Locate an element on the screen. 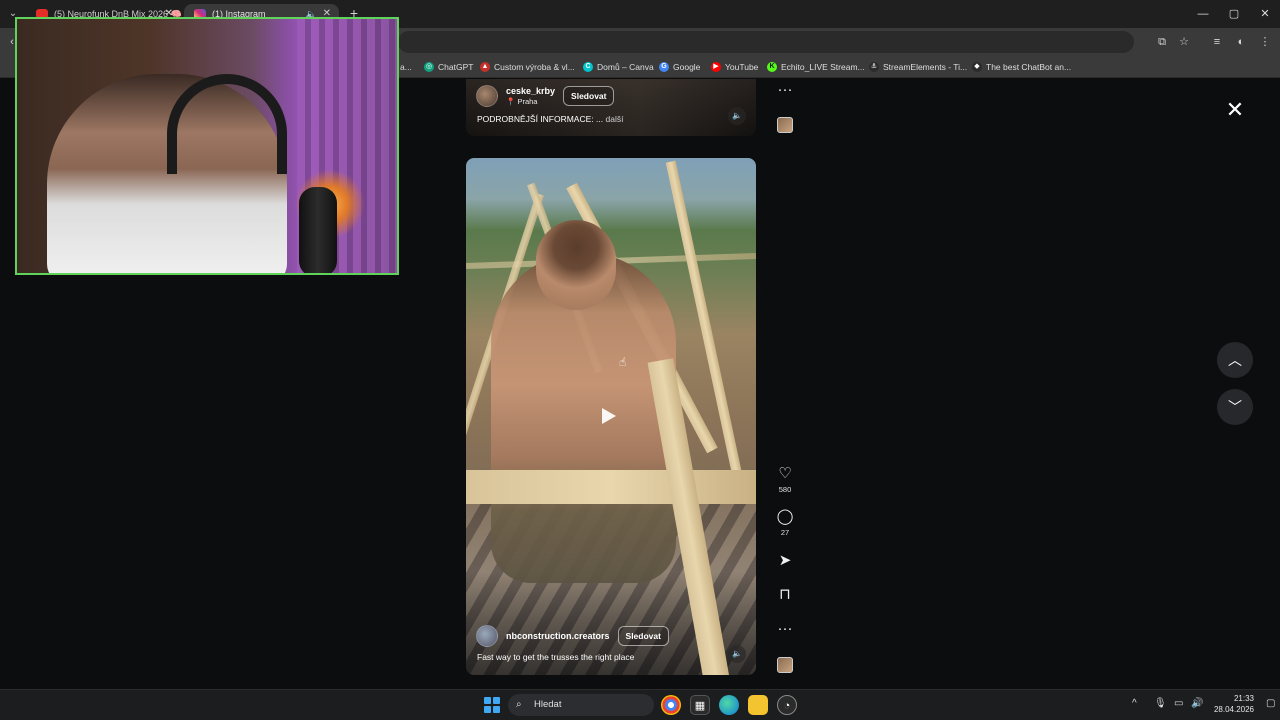  streamelements-icon: ⚓ is located at coordinates (874, 67).